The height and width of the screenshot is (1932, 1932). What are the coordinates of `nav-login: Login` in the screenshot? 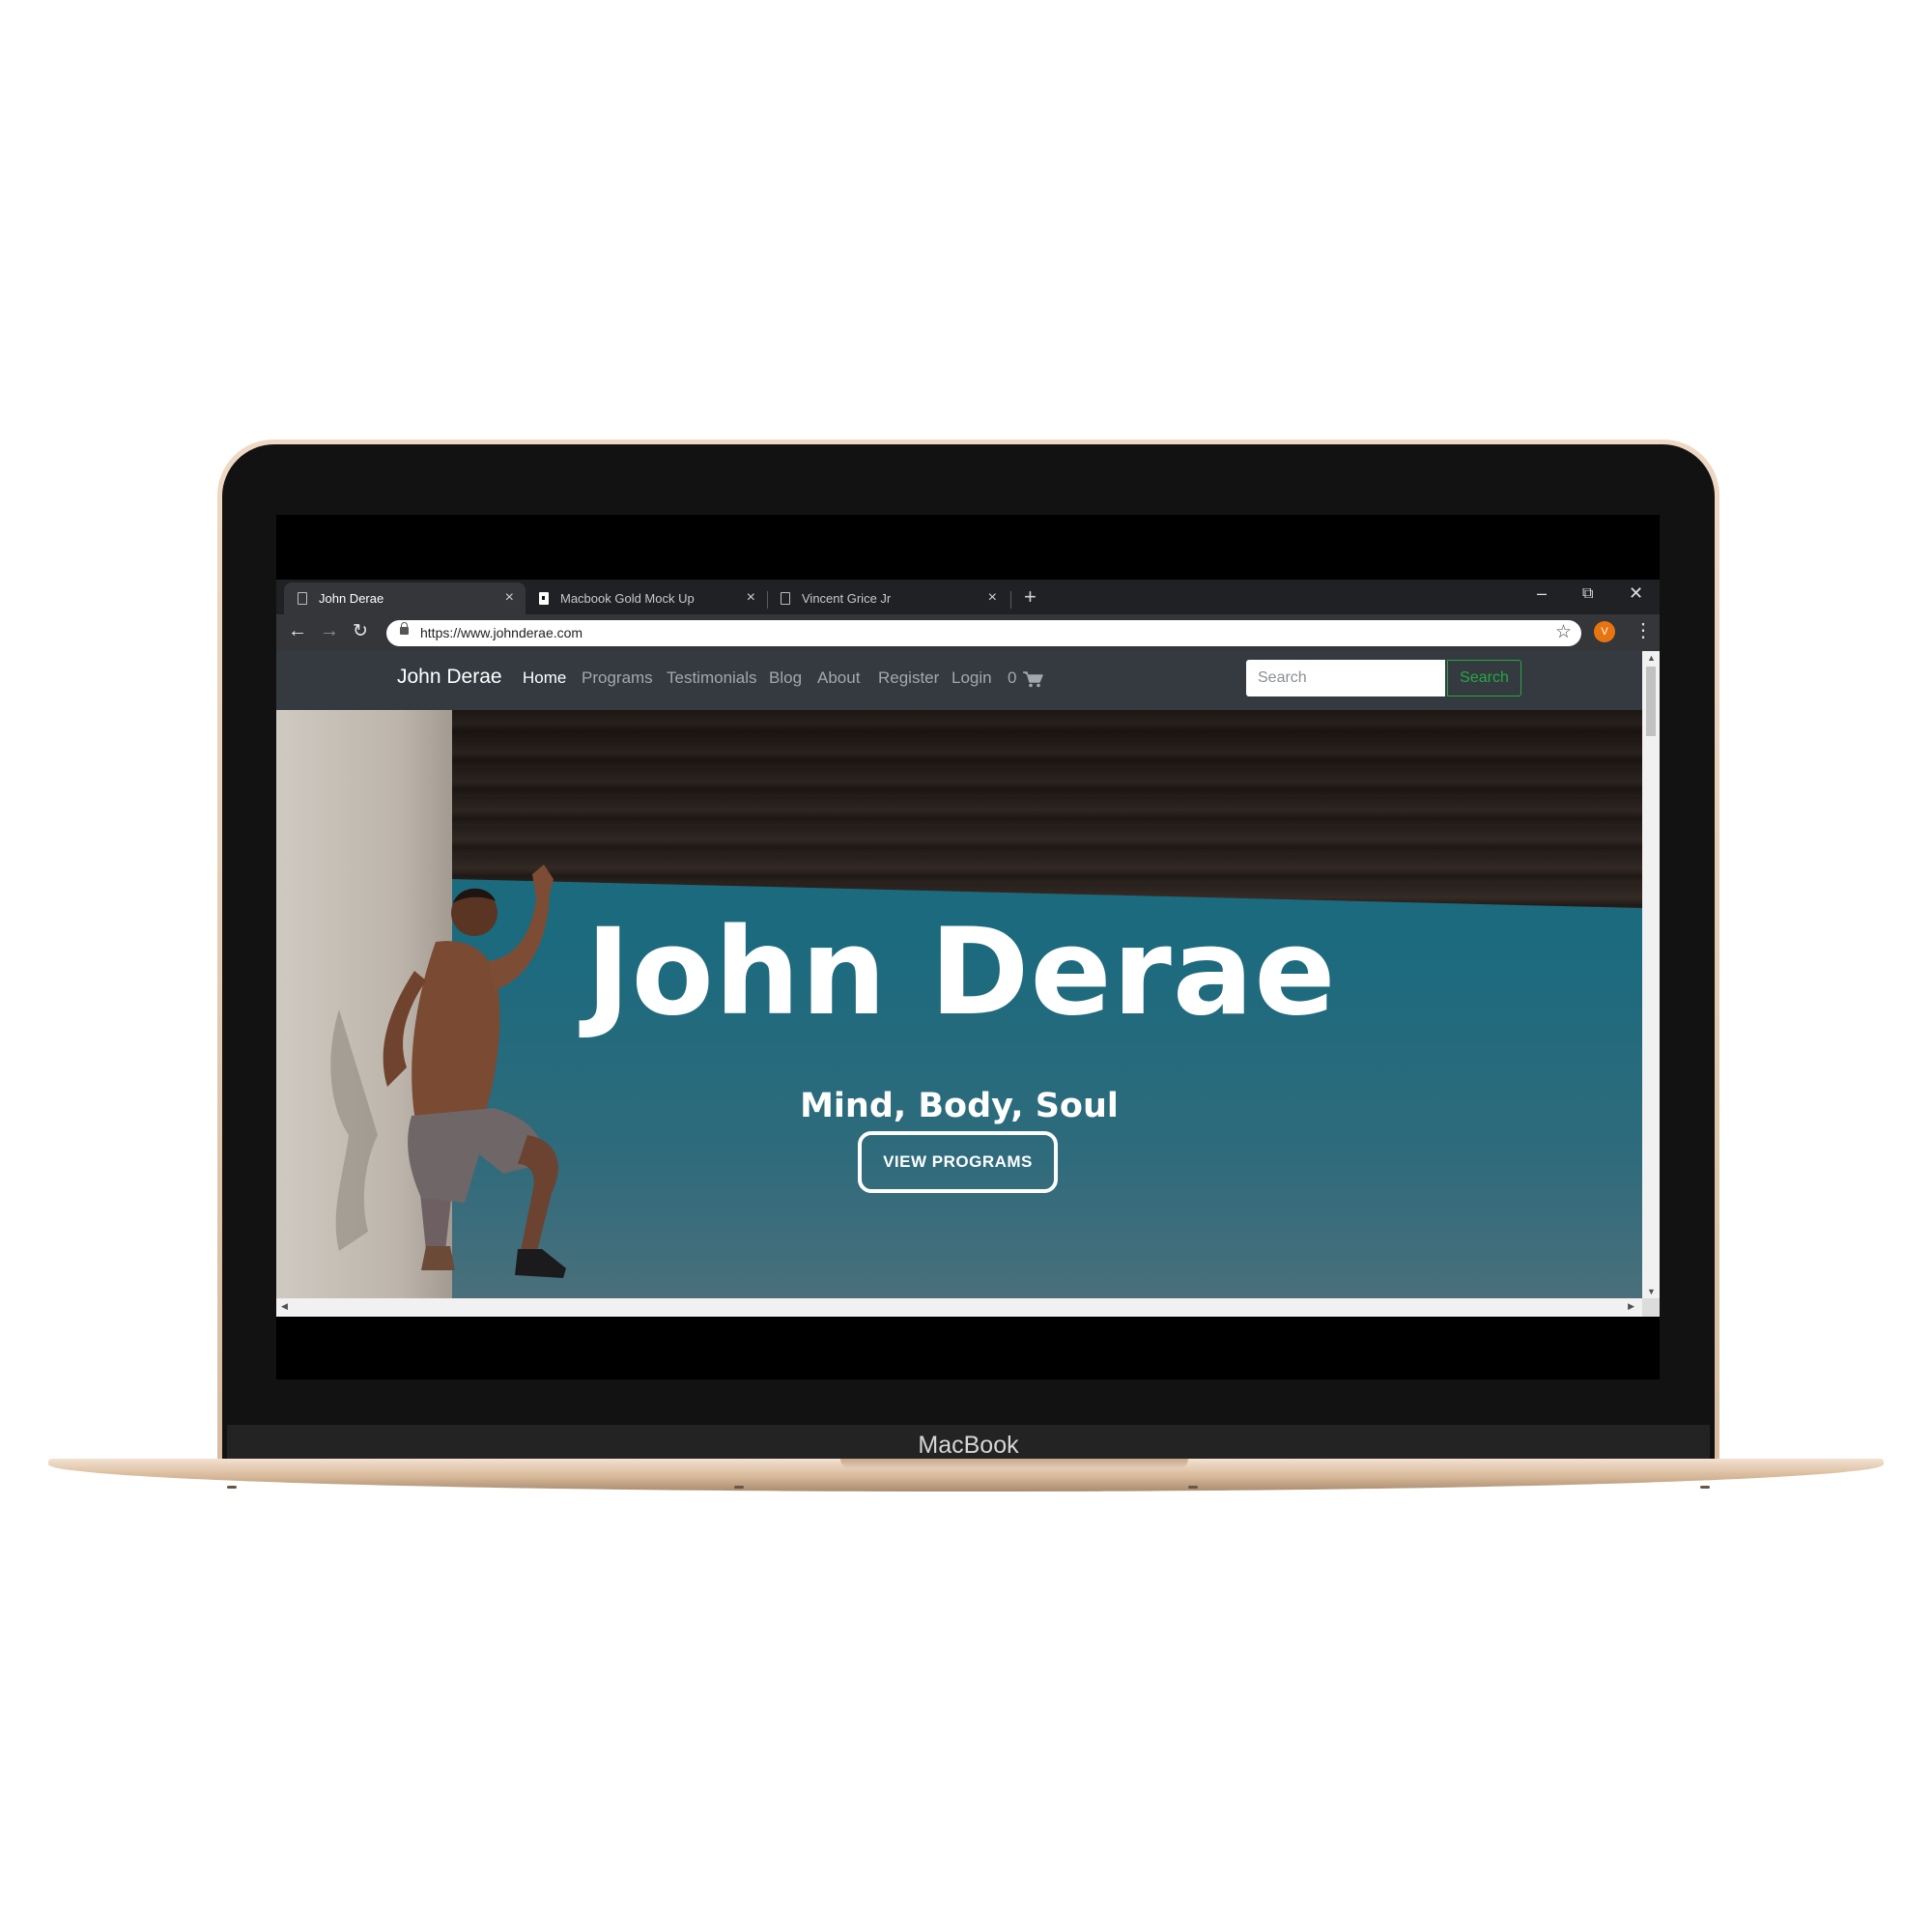 It's located at (972, 678).